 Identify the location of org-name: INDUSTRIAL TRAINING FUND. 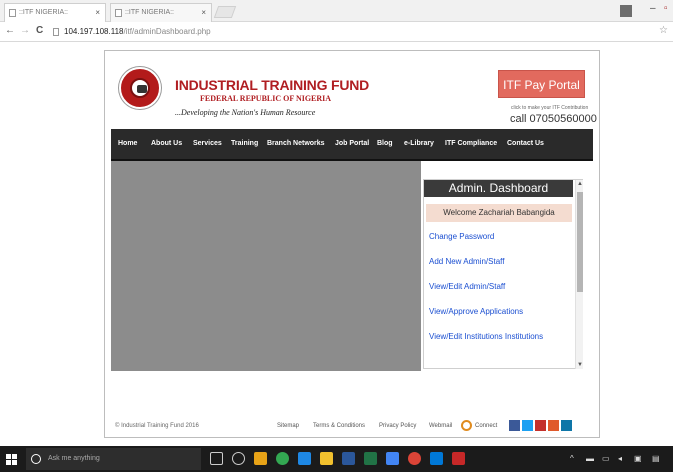
(272, 85).